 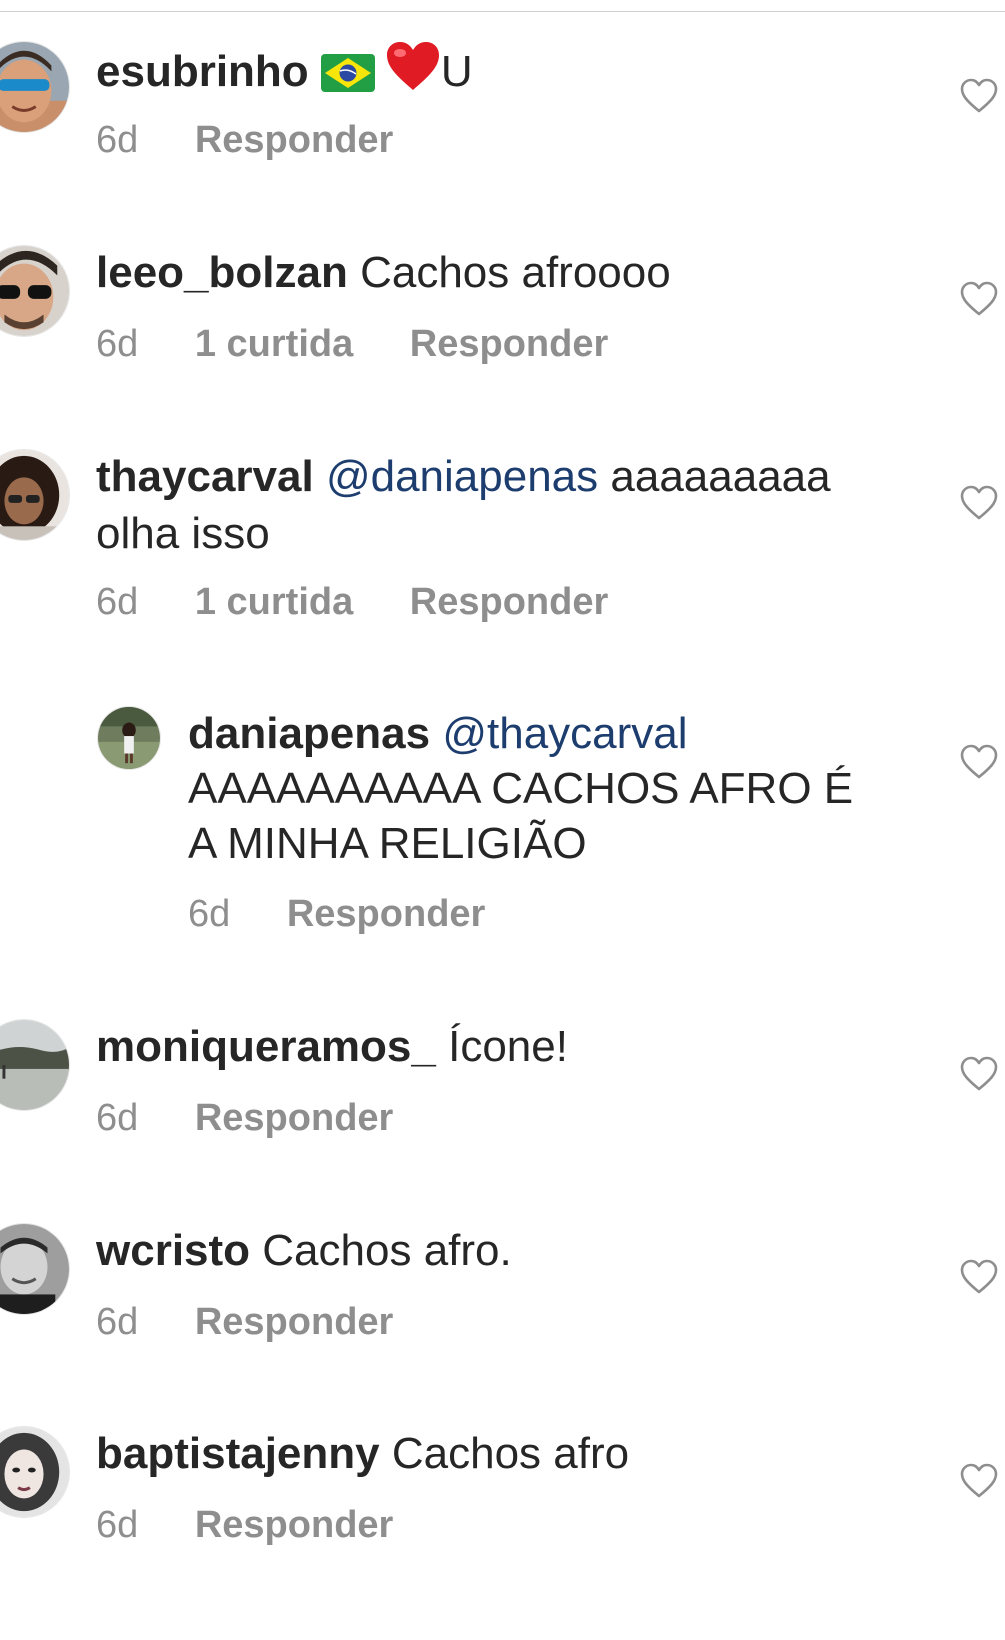 I want to click on comment-text: baptistajenny Cachos afro, so click(x=491, y=1453).